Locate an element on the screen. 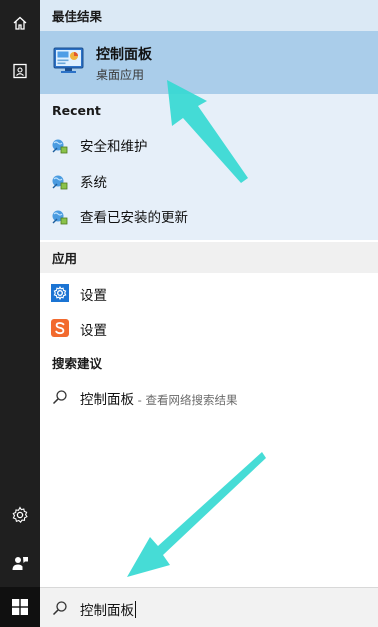 The image size is (378, 627). suggestion-text: 控制面板 - 查看网络搜索结果 is located at coordinates (158, 398).